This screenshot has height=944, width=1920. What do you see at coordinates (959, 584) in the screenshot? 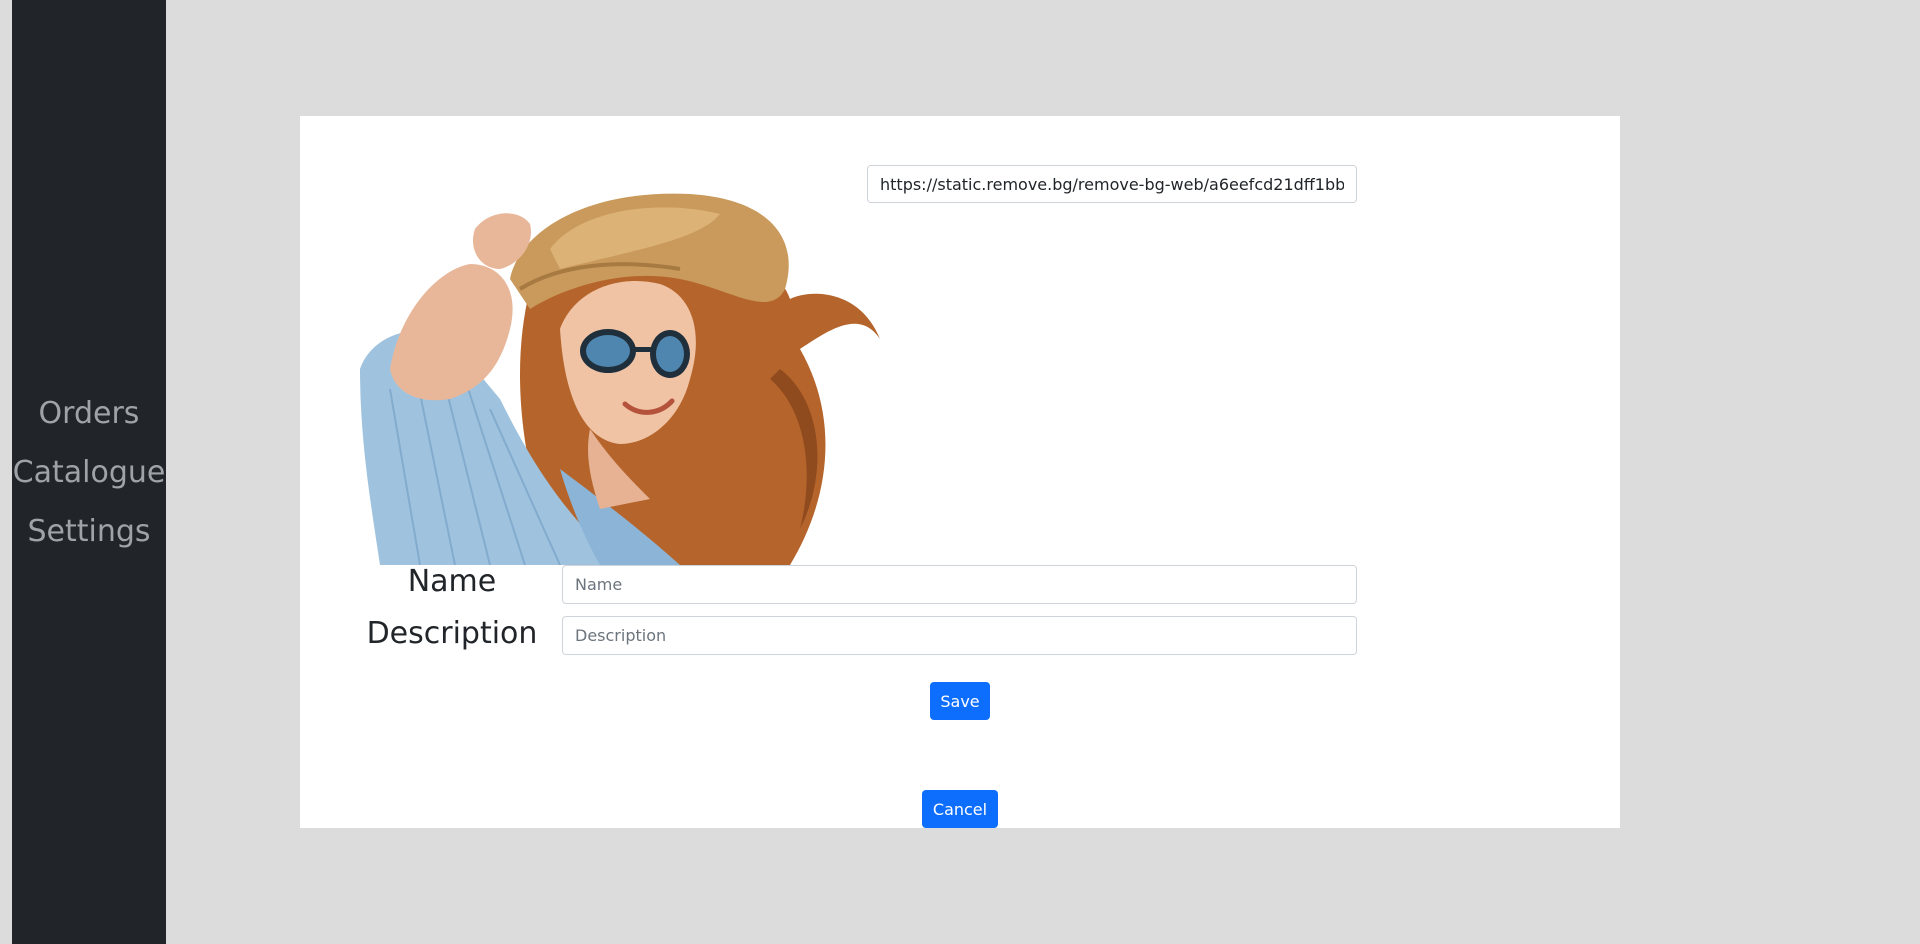
I see `name-field` at bounding box center [959, 584].